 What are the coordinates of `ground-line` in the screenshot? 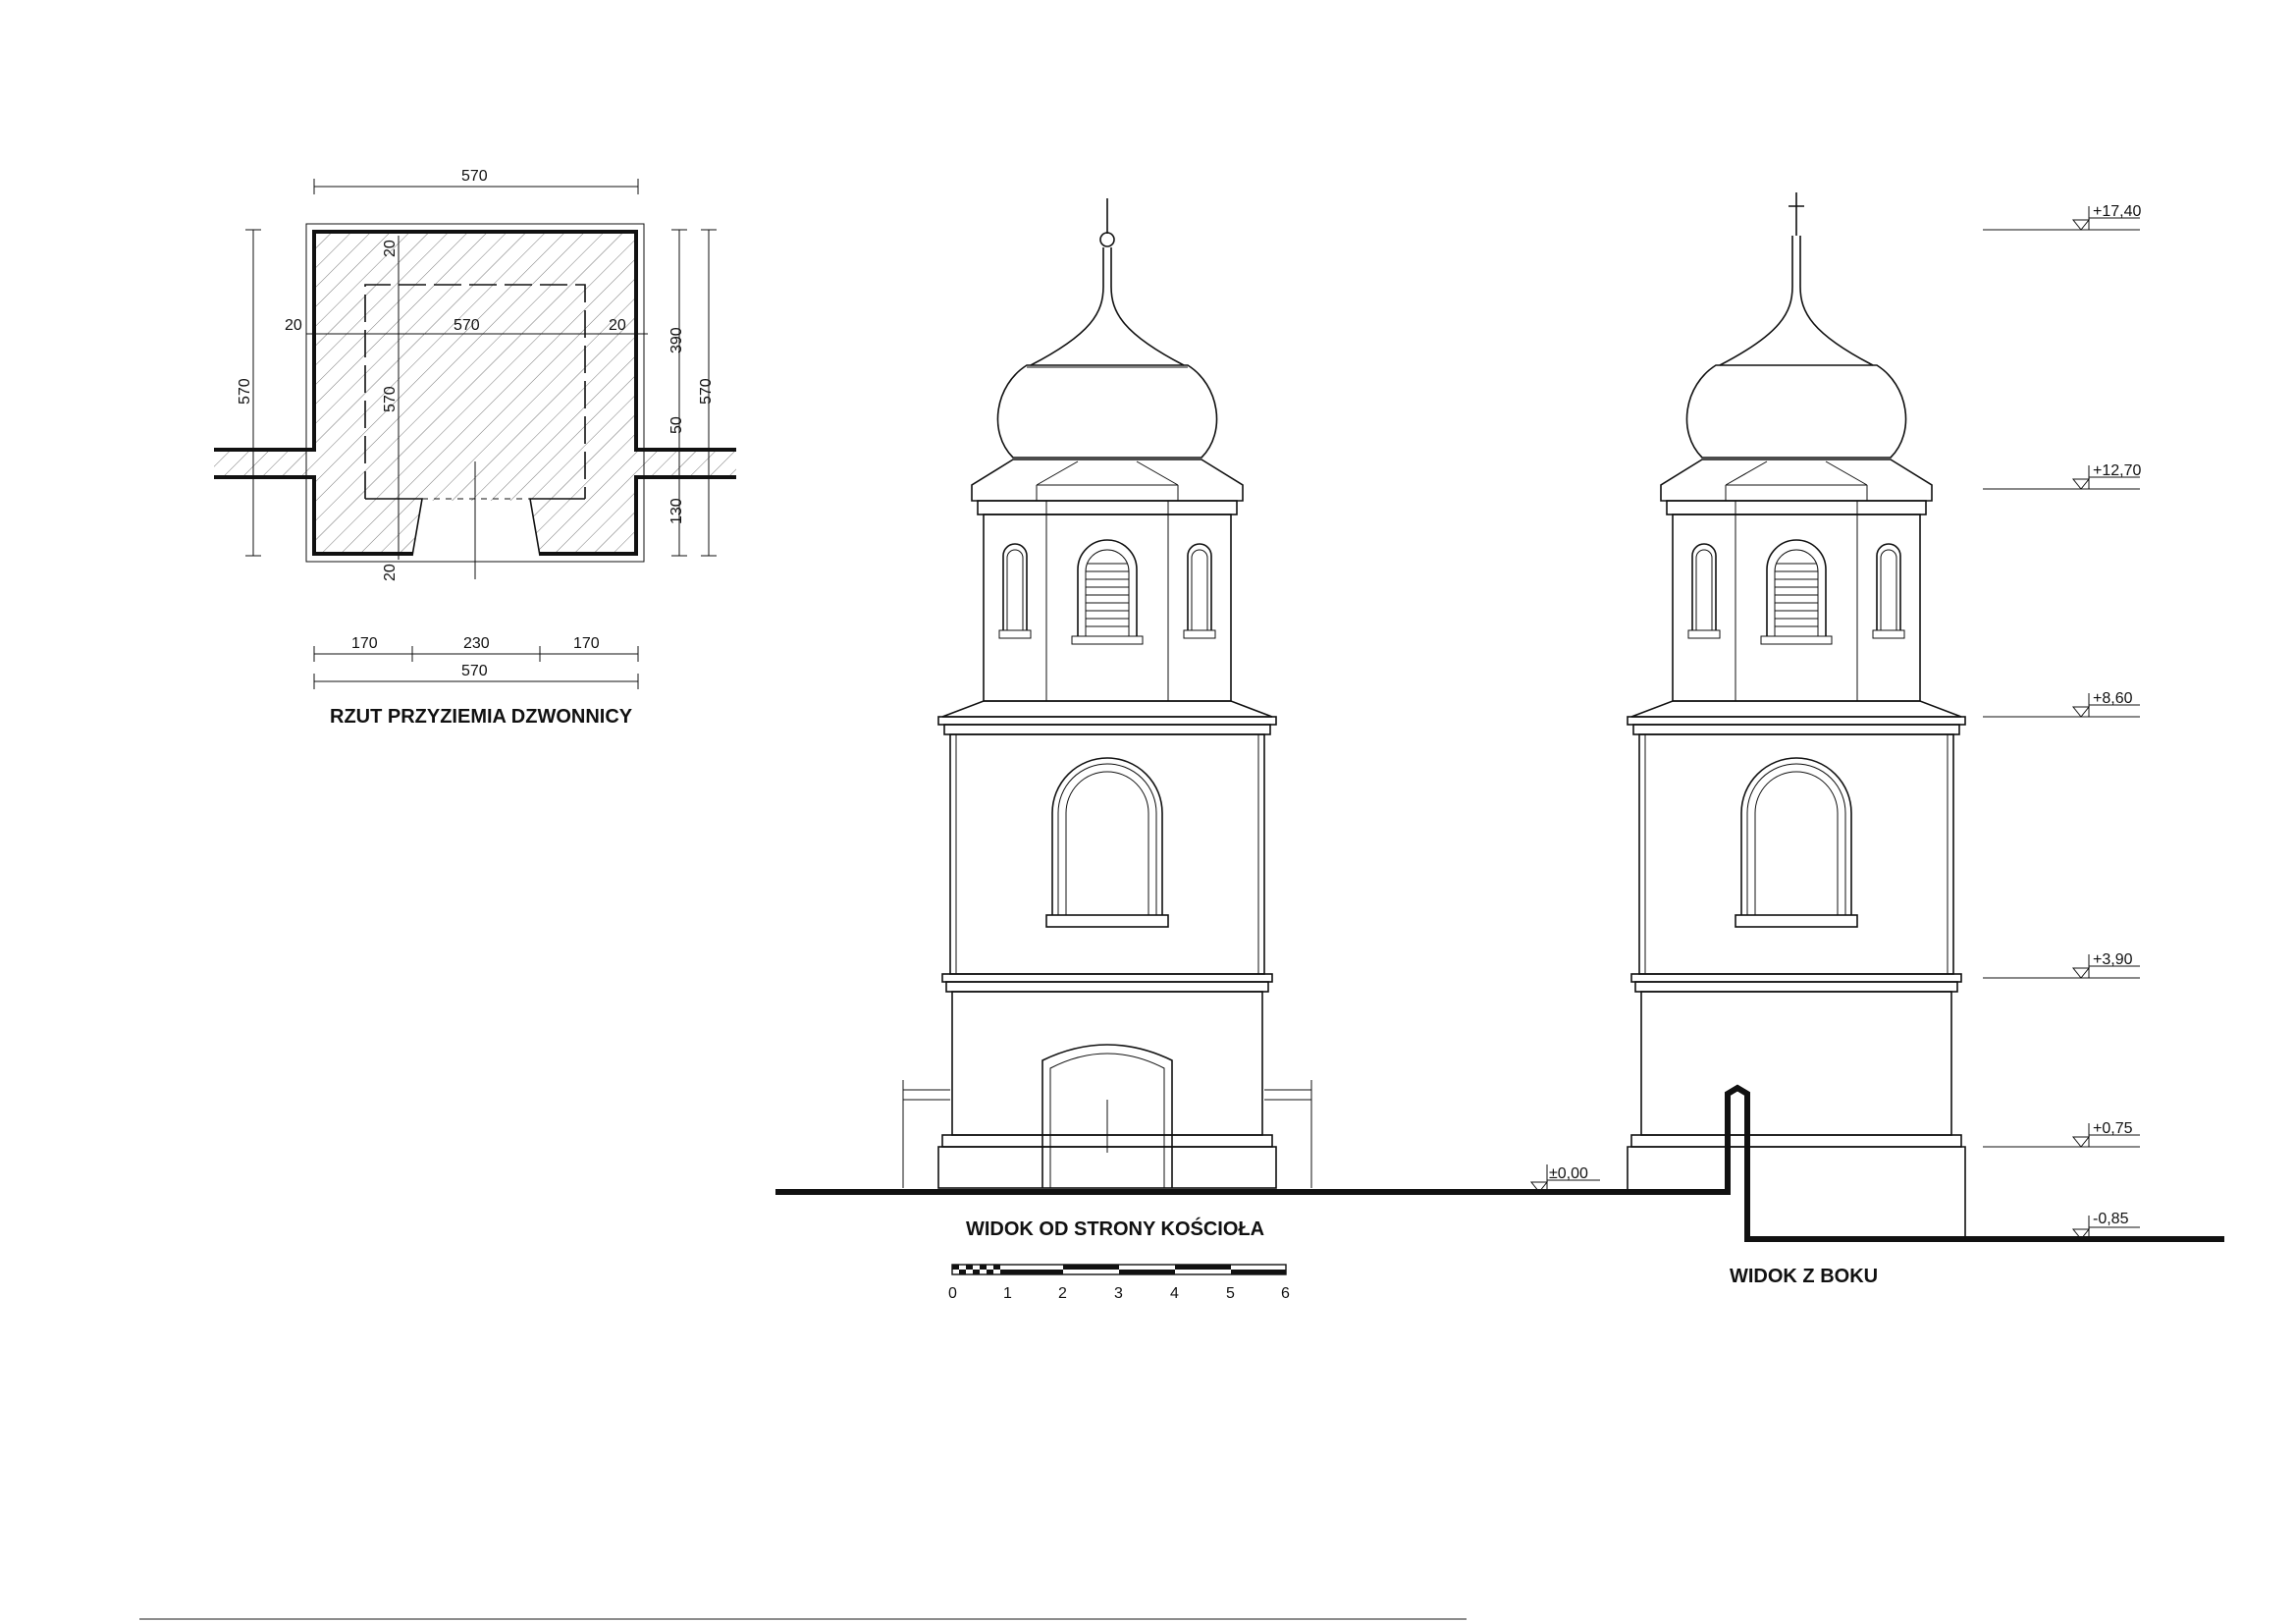 It's located at (1499, 1163).